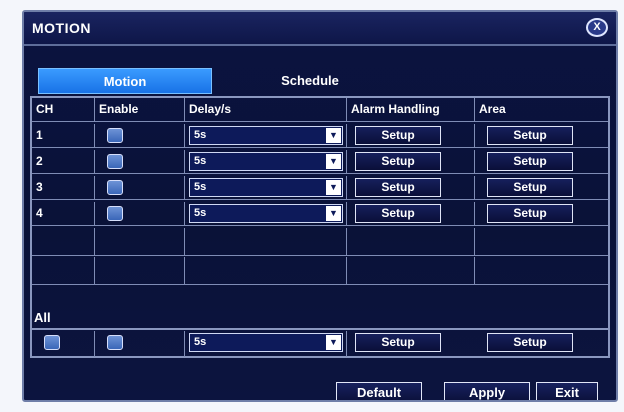 The image size is (624, 412). What do you see at coordinates (492, 109) in the screenshot?
I see `header-area: Area` at bounding box center [492, 109].